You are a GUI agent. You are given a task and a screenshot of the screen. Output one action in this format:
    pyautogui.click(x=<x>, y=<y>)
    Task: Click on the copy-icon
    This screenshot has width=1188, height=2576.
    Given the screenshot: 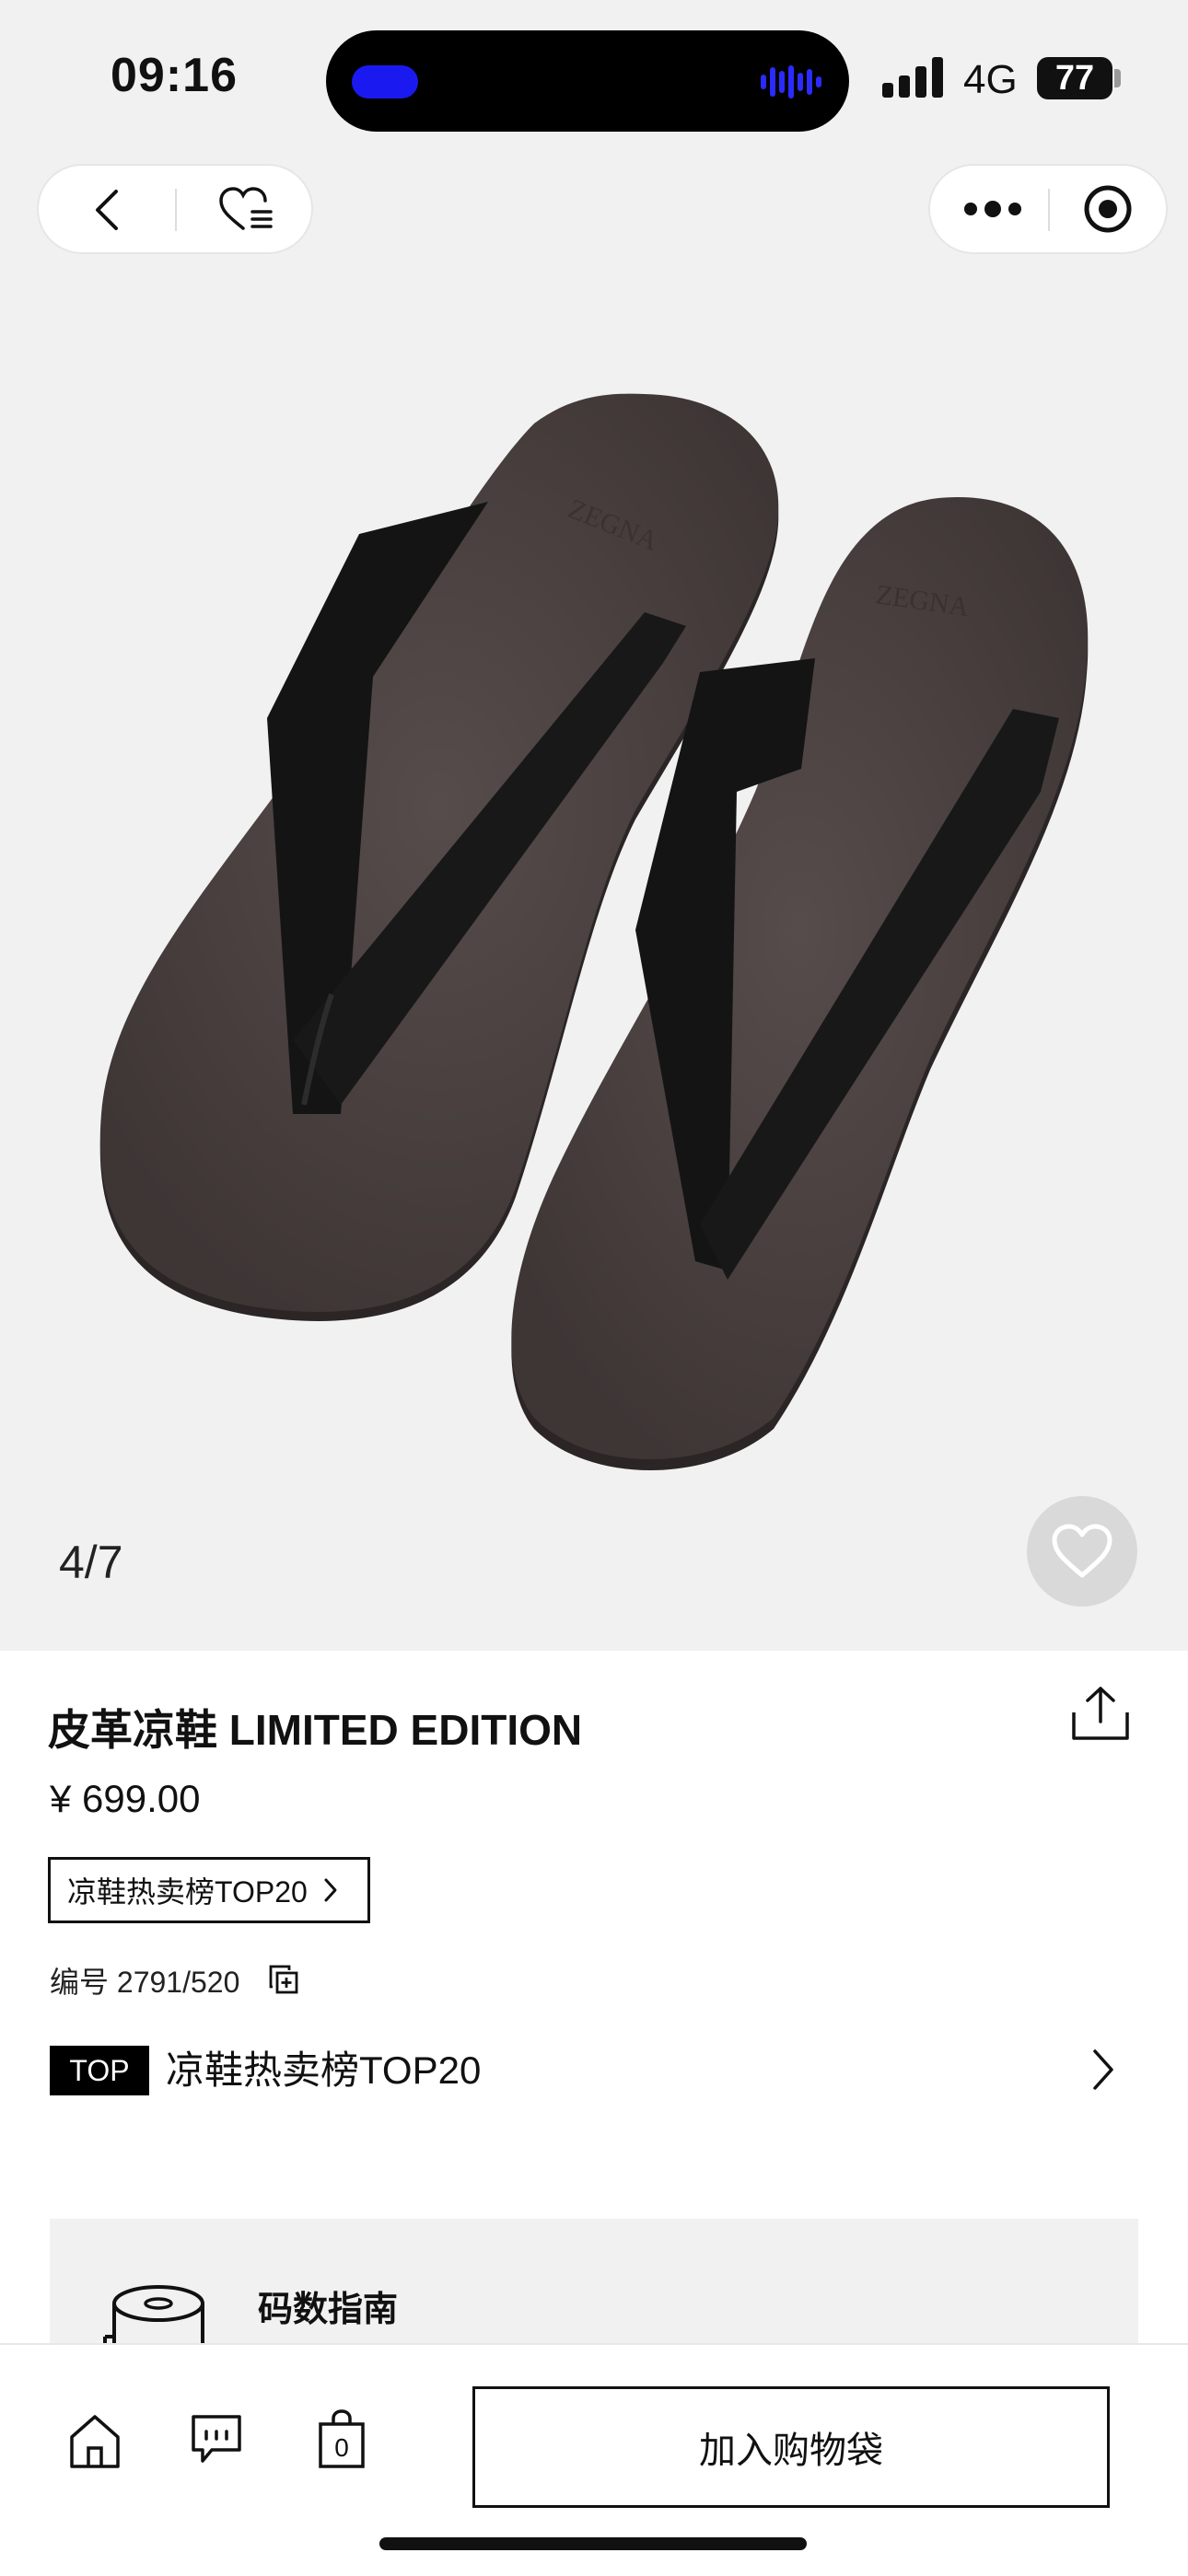 What is the action you would take?
    pyautogui.click(x=283, y=1979)
    